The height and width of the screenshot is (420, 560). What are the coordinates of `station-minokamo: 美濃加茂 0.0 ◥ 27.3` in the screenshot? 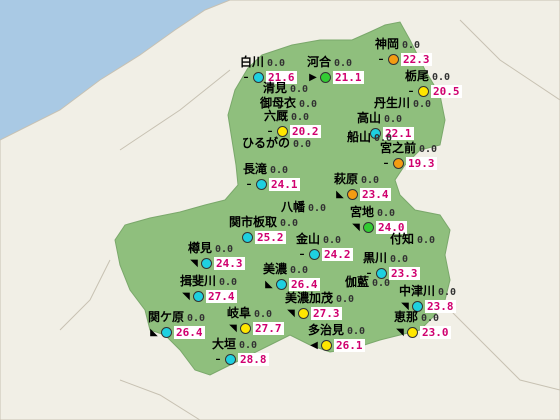 It's located at (319, 306).